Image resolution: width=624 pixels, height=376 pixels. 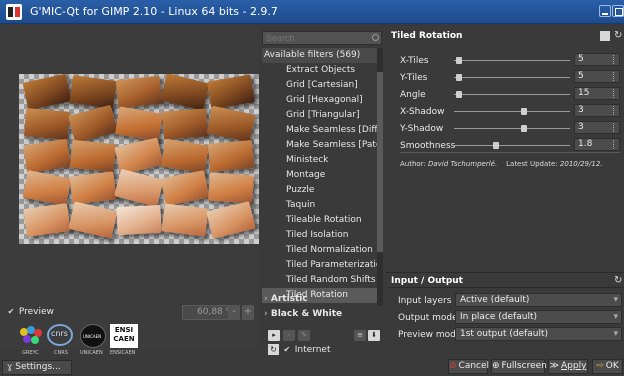 I want to click on preview-checkbox: ✔ Preview, so click(x=30, y=312).